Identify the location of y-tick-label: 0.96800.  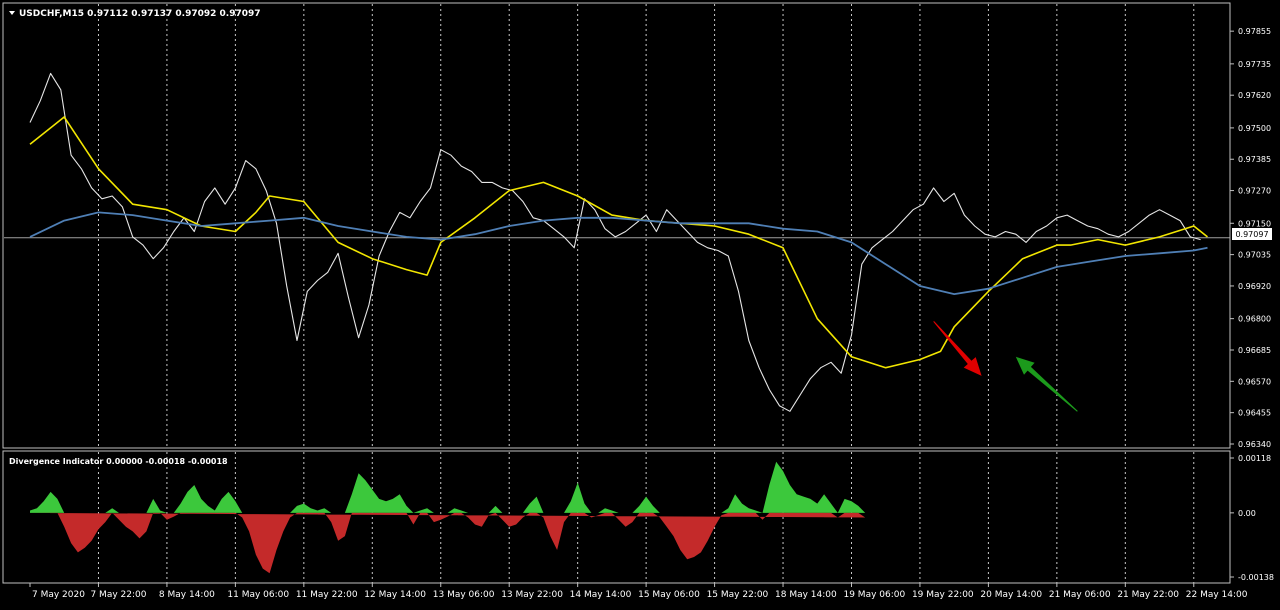
(1254, 319).